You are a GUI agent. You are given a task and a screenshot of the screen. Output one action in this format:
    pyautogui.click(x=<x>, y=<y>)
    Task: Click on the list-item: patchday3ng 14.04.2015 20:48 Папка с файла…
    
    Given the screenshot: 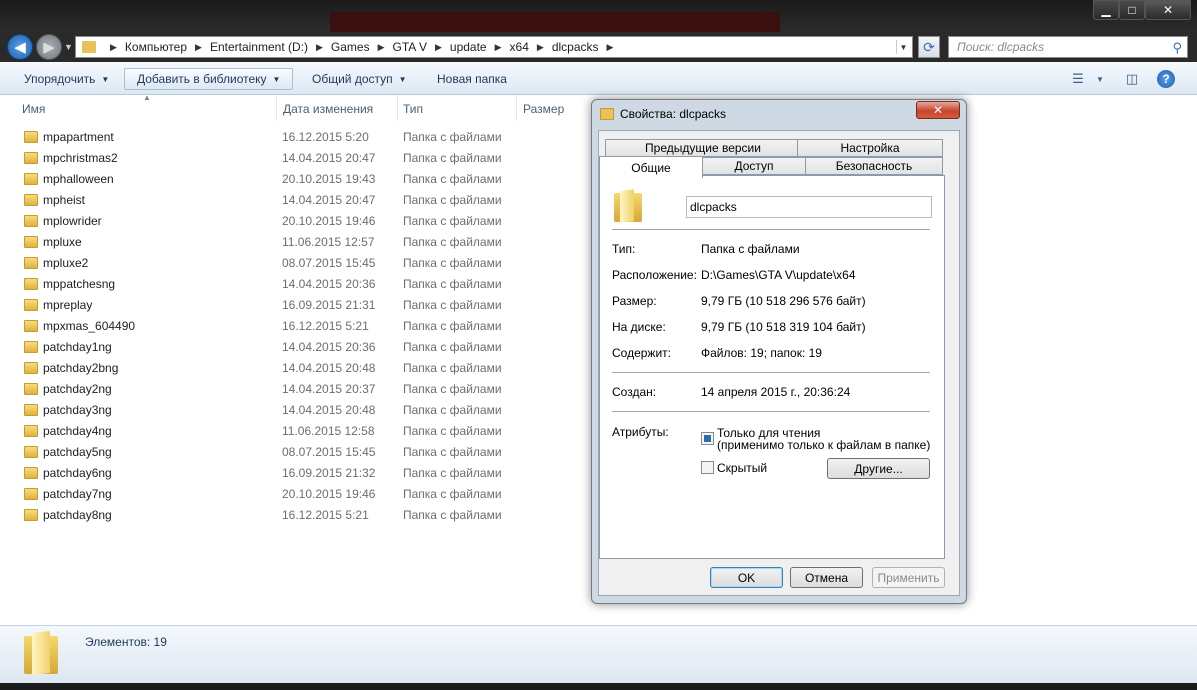 What is the action you would take?
    pyautogui.click(x=295, y=410)
    